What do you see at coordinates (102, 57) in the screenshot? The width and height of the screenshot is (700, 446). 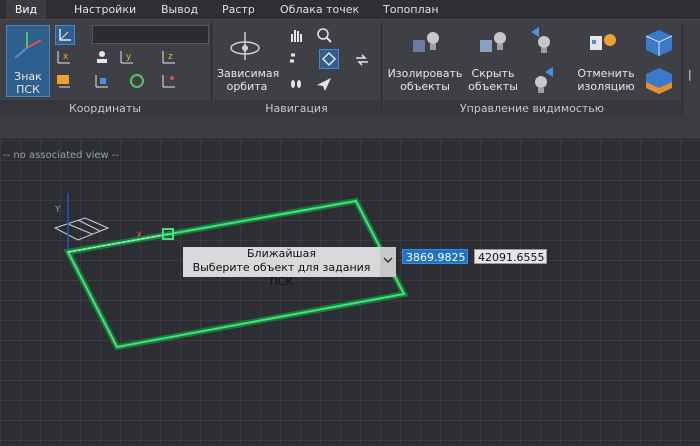 I see `ucs-origin-icon` at bounding box center [102, 57].